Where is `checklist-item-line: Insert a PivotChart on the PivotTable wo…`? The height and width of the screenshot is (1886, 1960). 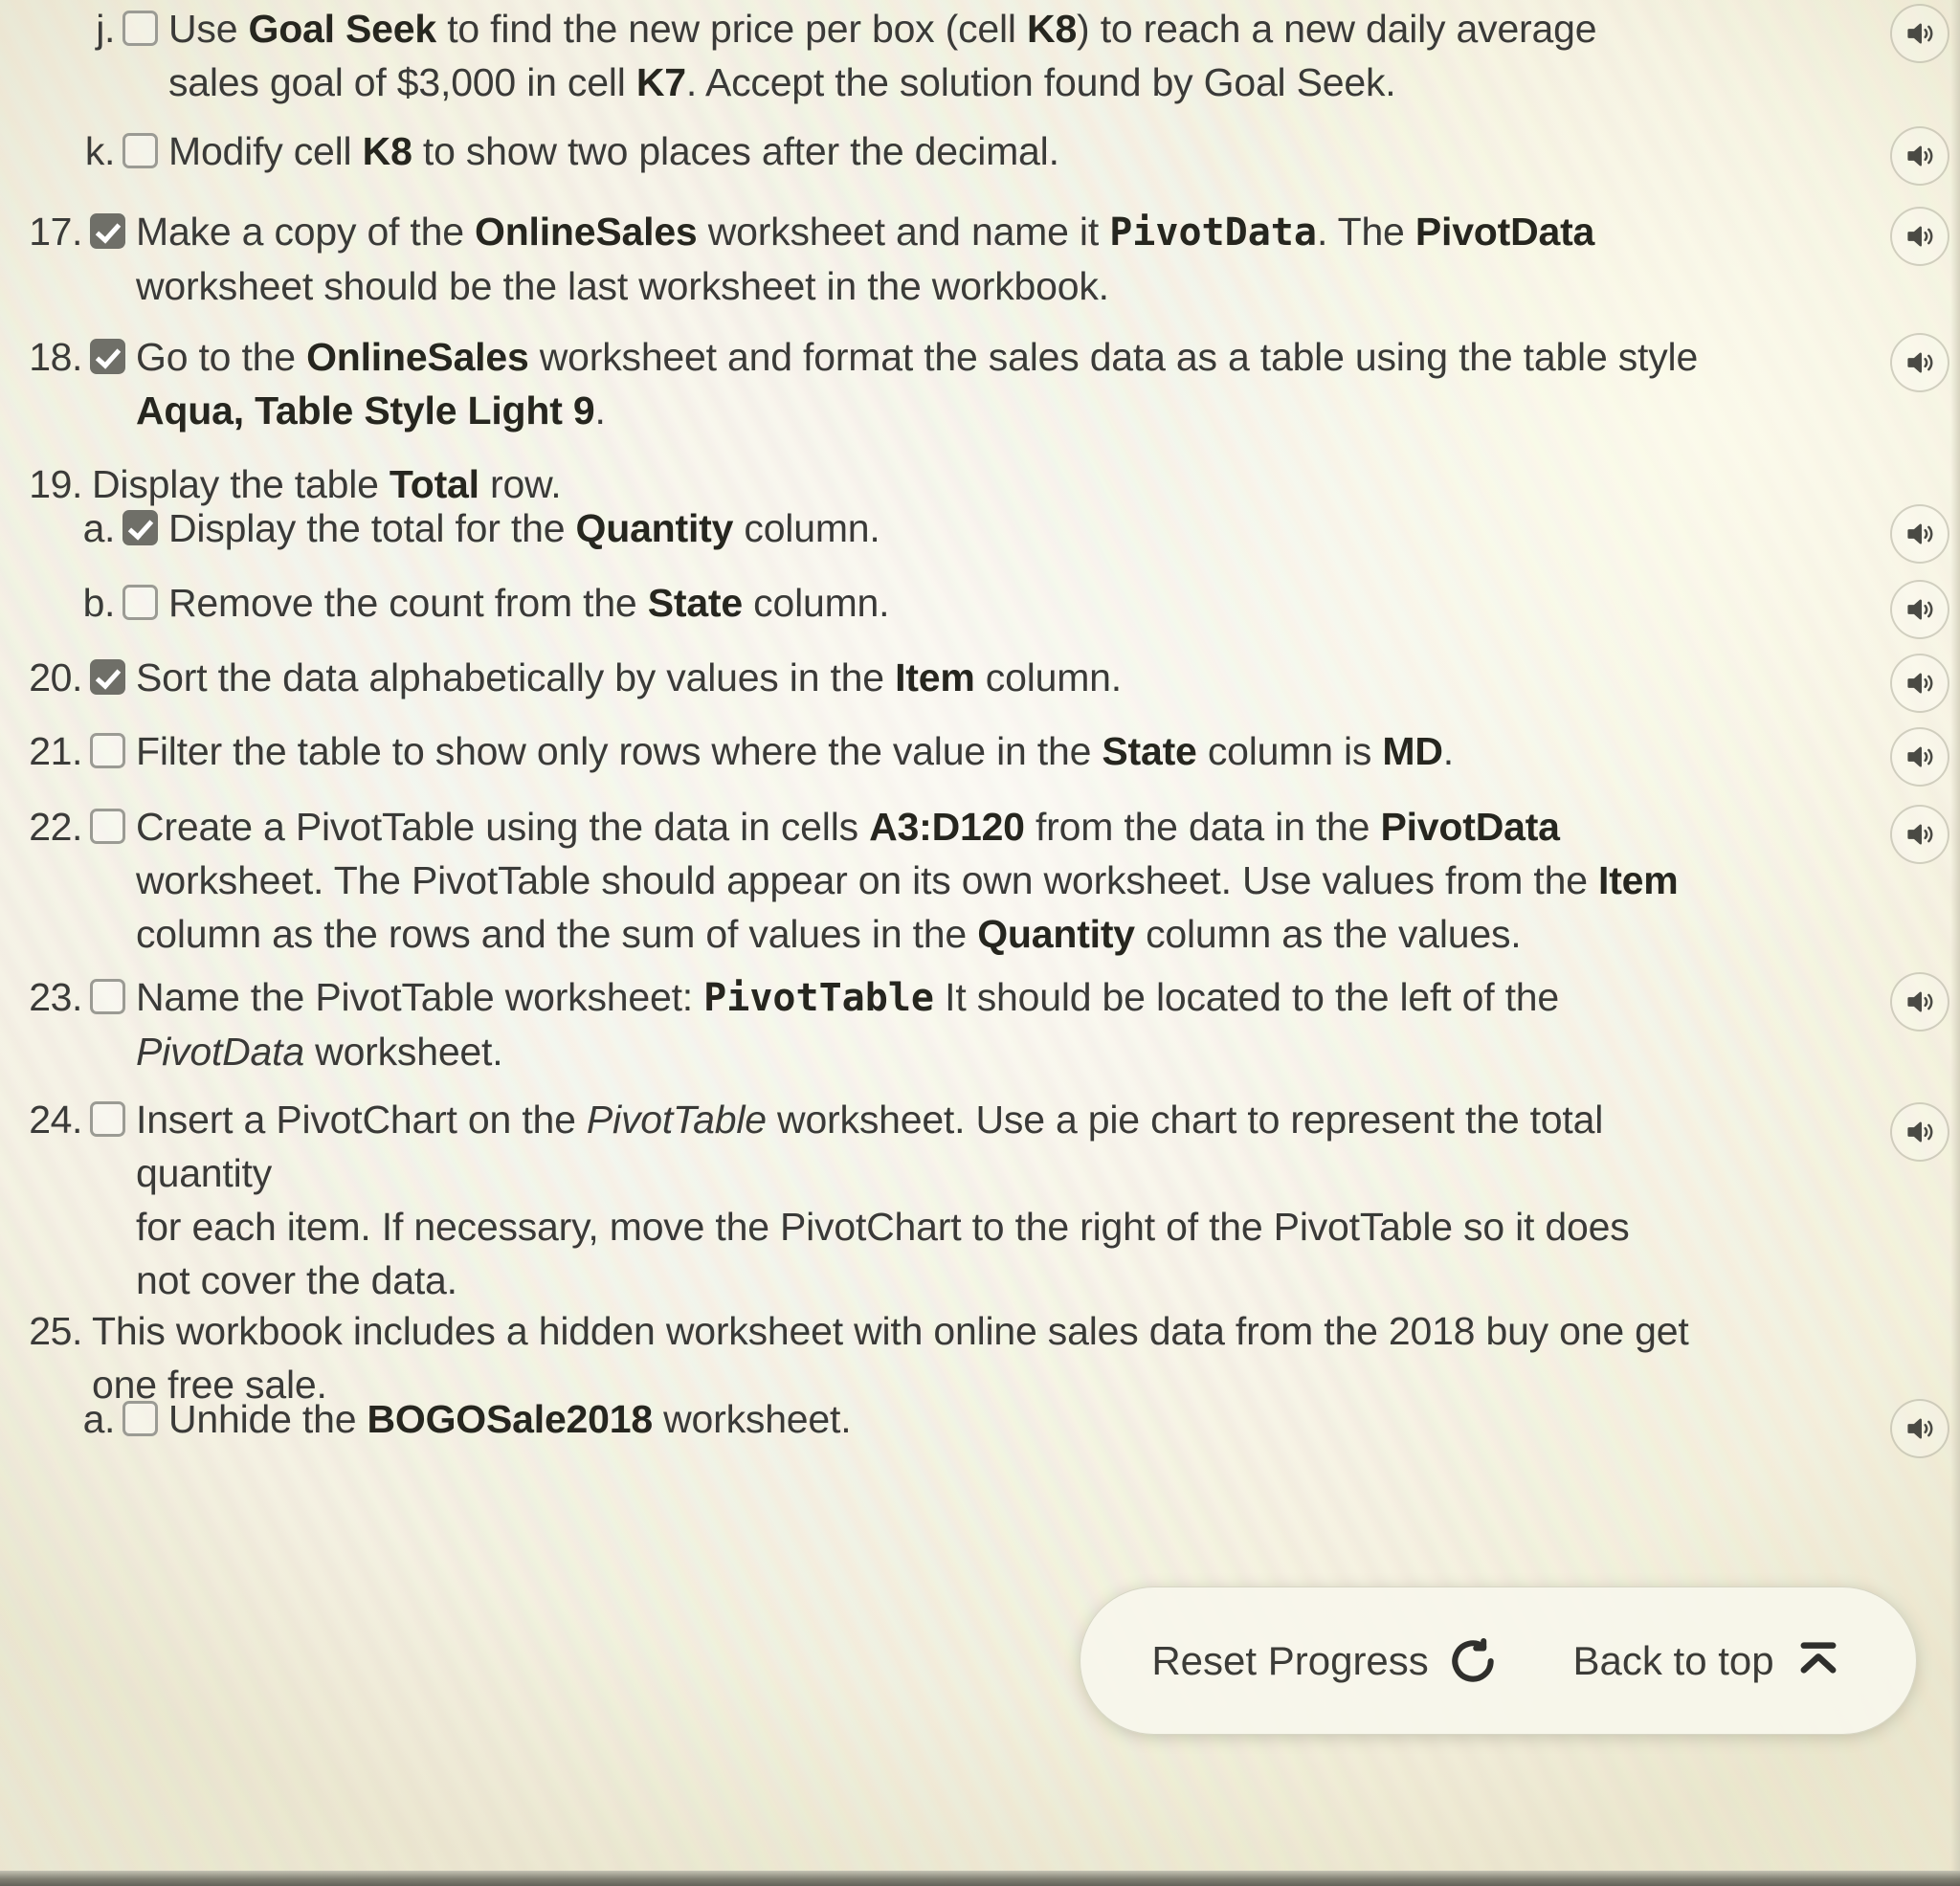 checklist-item-line: Insert a PivotChart on the PivotTable wo… is located at coordinates (883, 1119).